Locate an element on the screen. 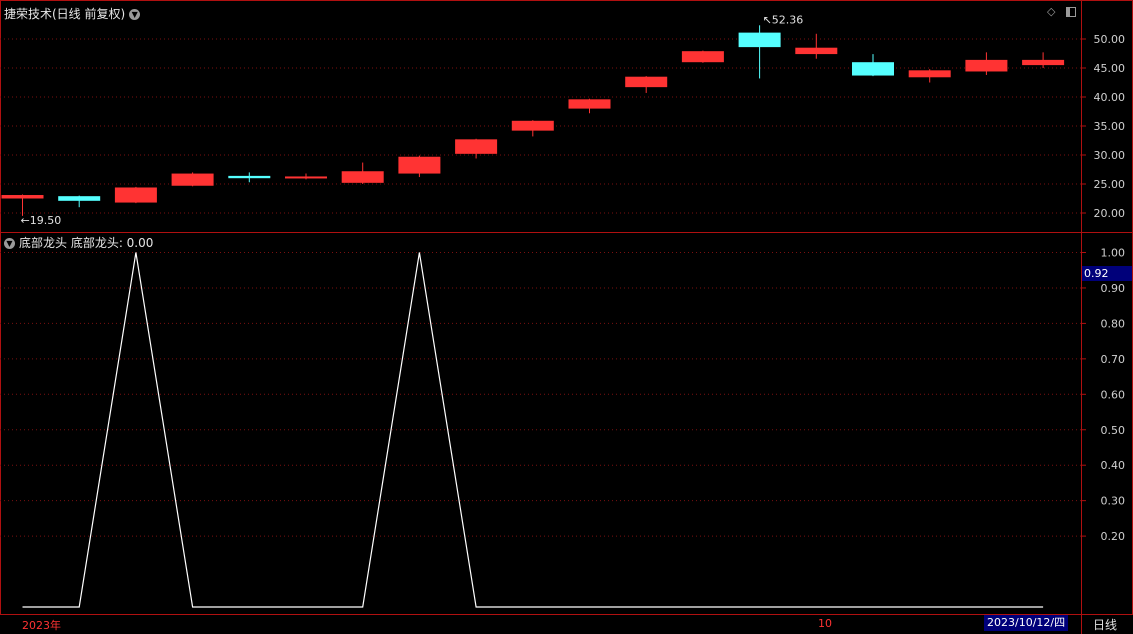 The height and width of the screenshot is (634, 1133). price-tick-label: 35.00 is located at coordinates (1110, 126).